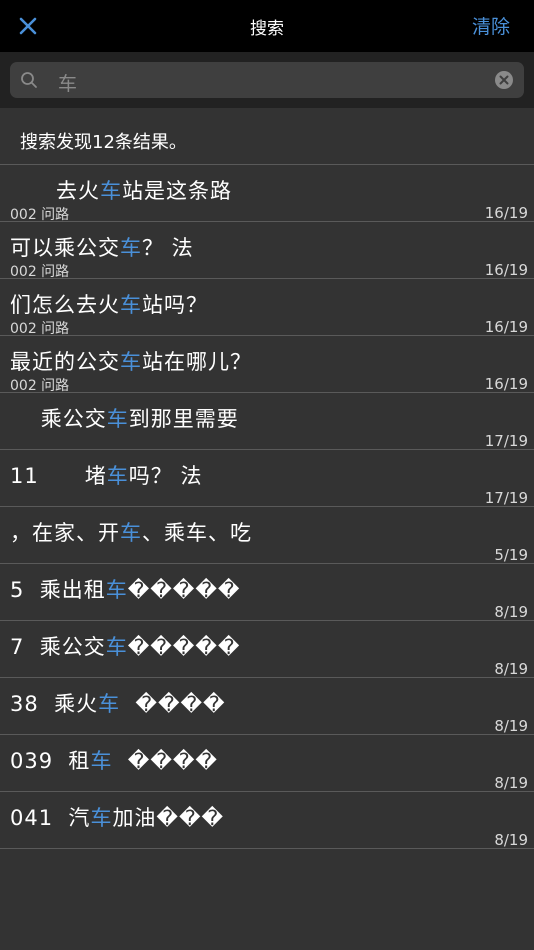 The width and height of the screenshot is (534, 950). What do you see at coordinates (197, 362) in the screenshot?
I see `snippet-after: 站在哪儿？` at bounding box center [197, 362].